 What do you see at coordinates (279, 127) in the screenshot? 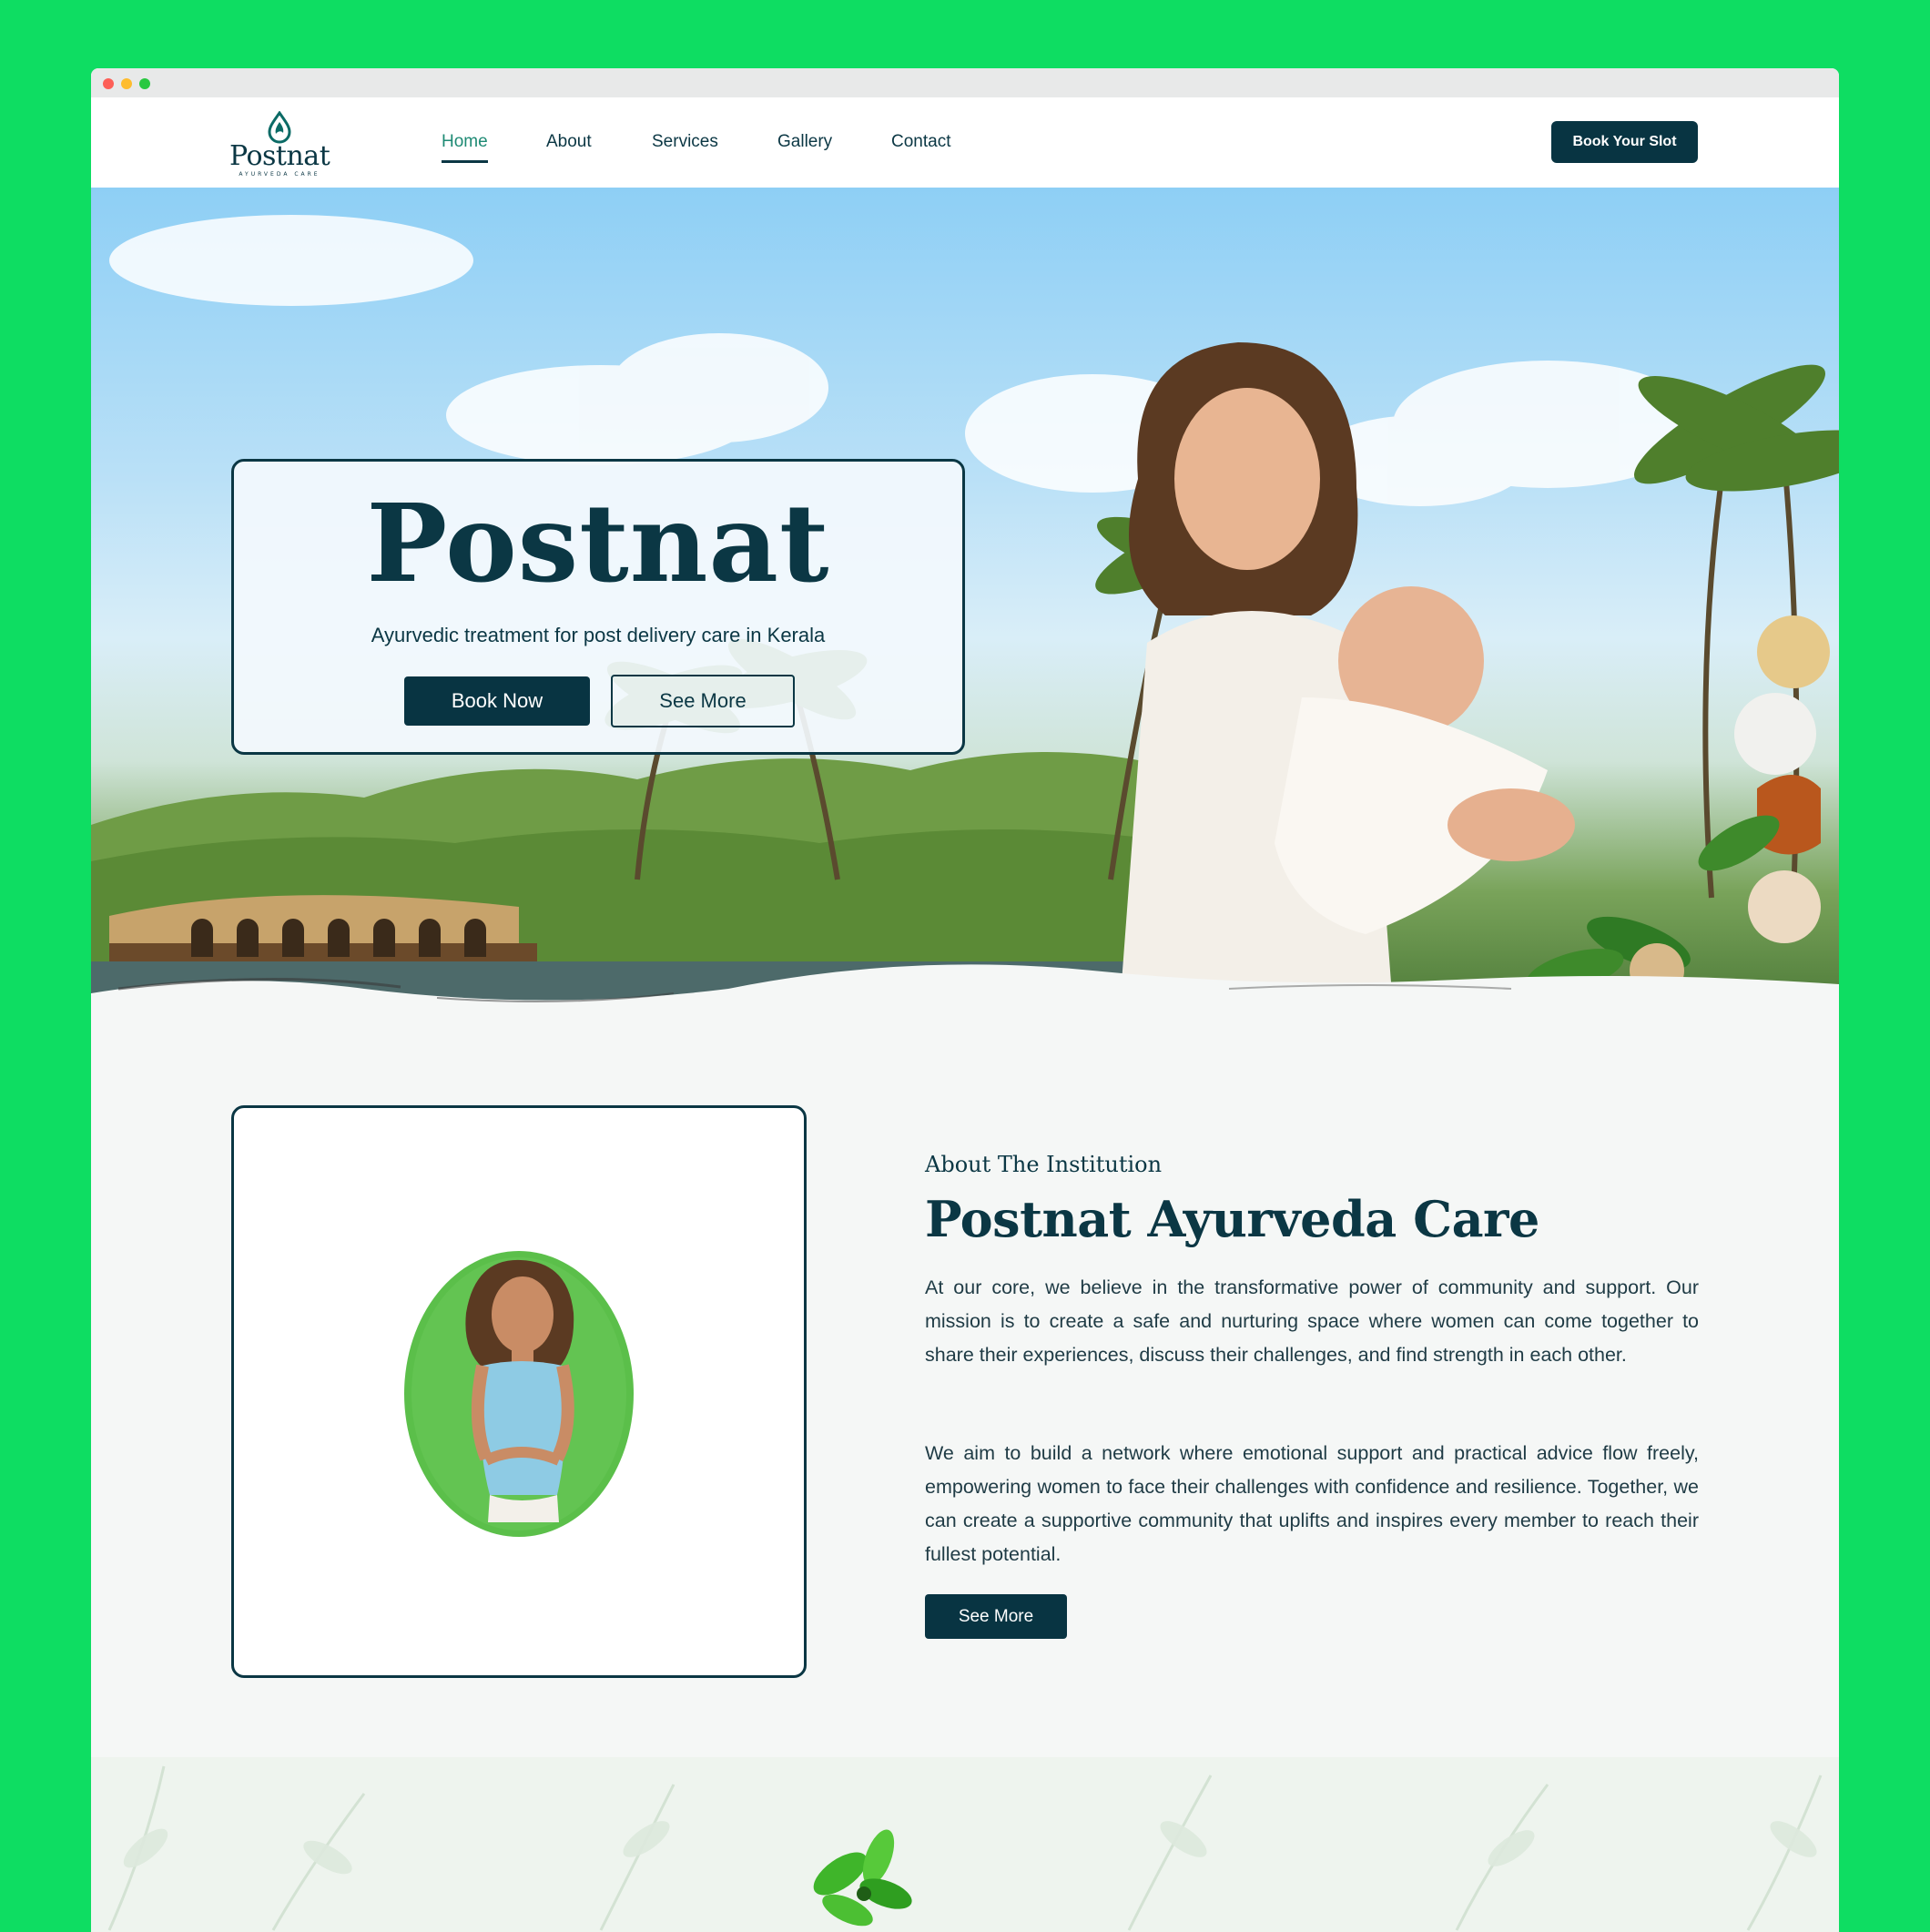
I see `drop-logo-icon` at bounding box center [279, 127].